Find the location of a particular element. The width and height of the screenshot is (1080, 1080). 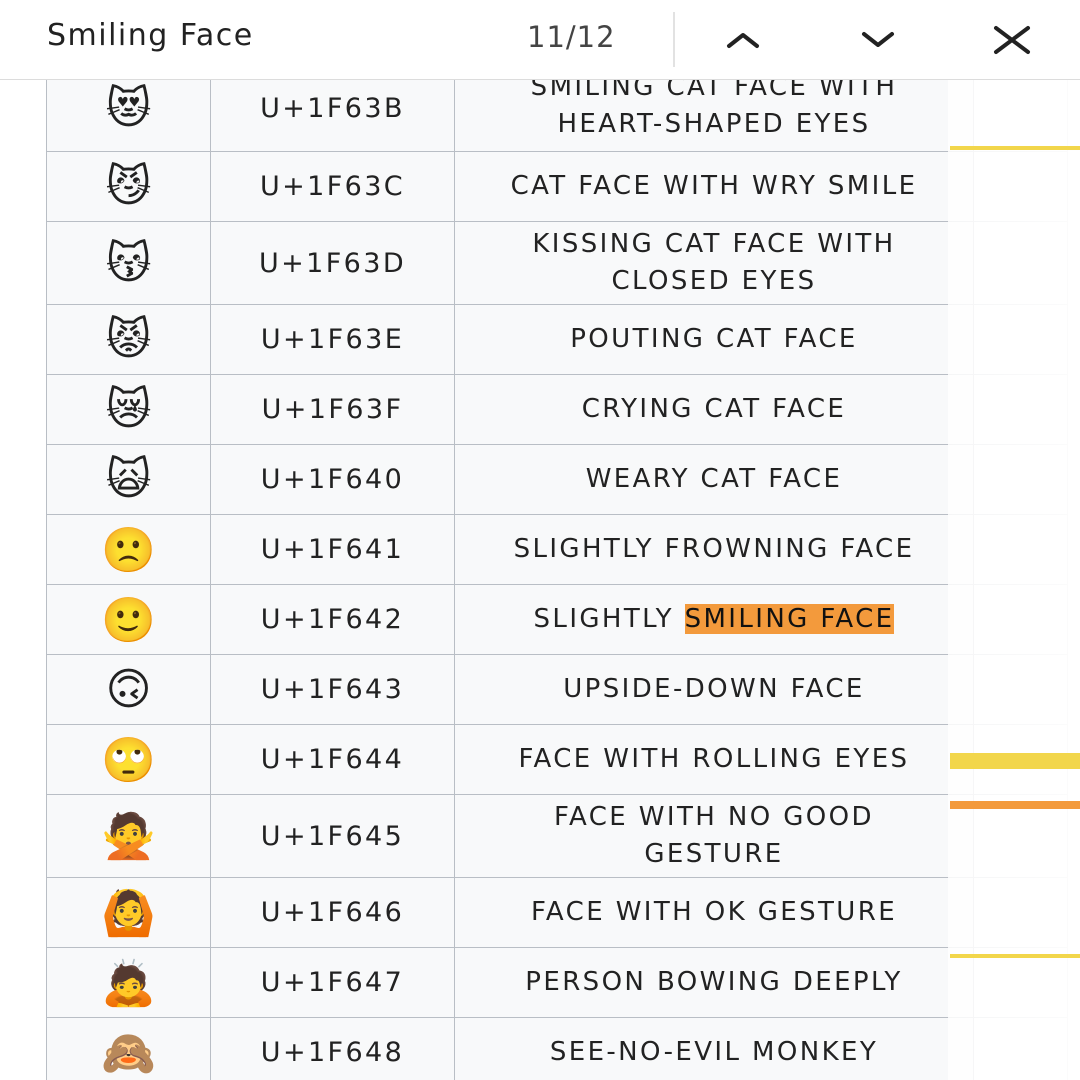

emoji-name: FACE WITH OK GESTURE is located at coordinates (714, 912).